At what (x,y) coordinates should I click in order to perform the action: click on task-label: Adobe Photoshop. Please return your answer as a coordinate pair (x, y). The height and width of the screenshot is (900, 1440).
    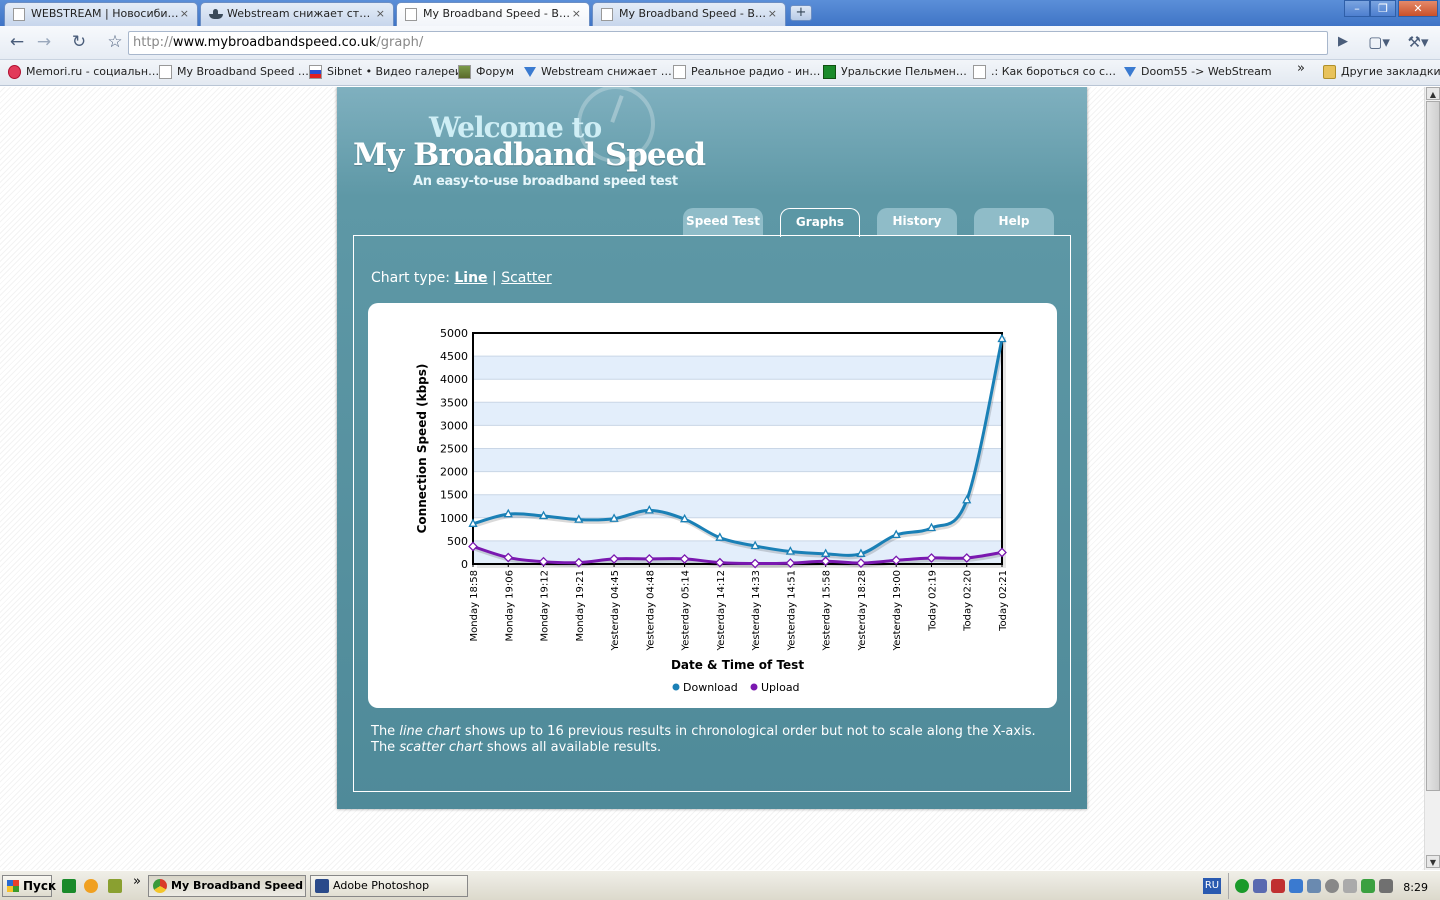
    Looking at the image, I should click on (381, 885).